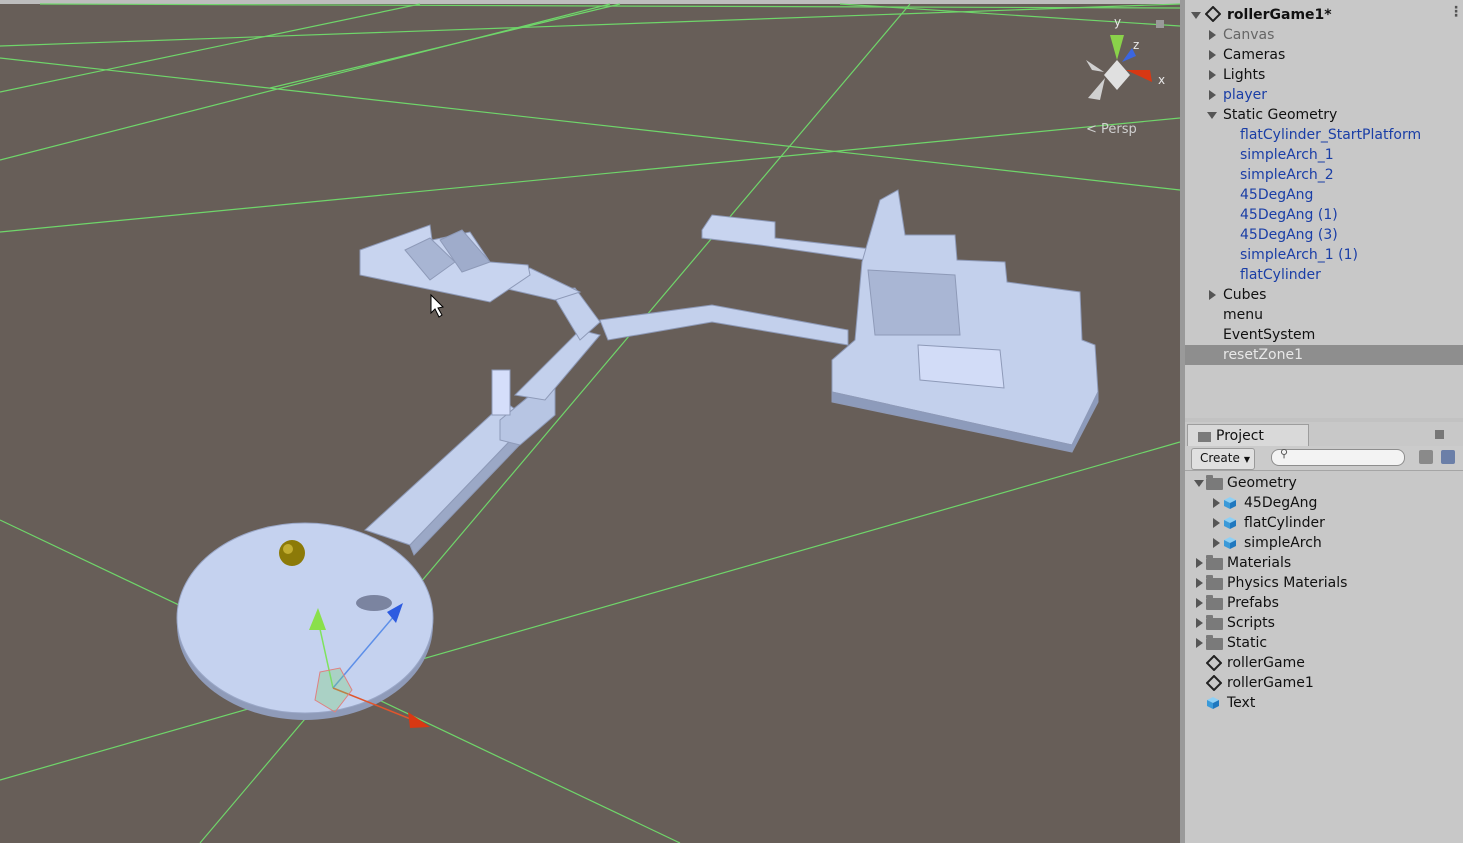 This screenshot has width=1463, height=843. I want to click on project-item-label: Geometry, so click(1262, 483).